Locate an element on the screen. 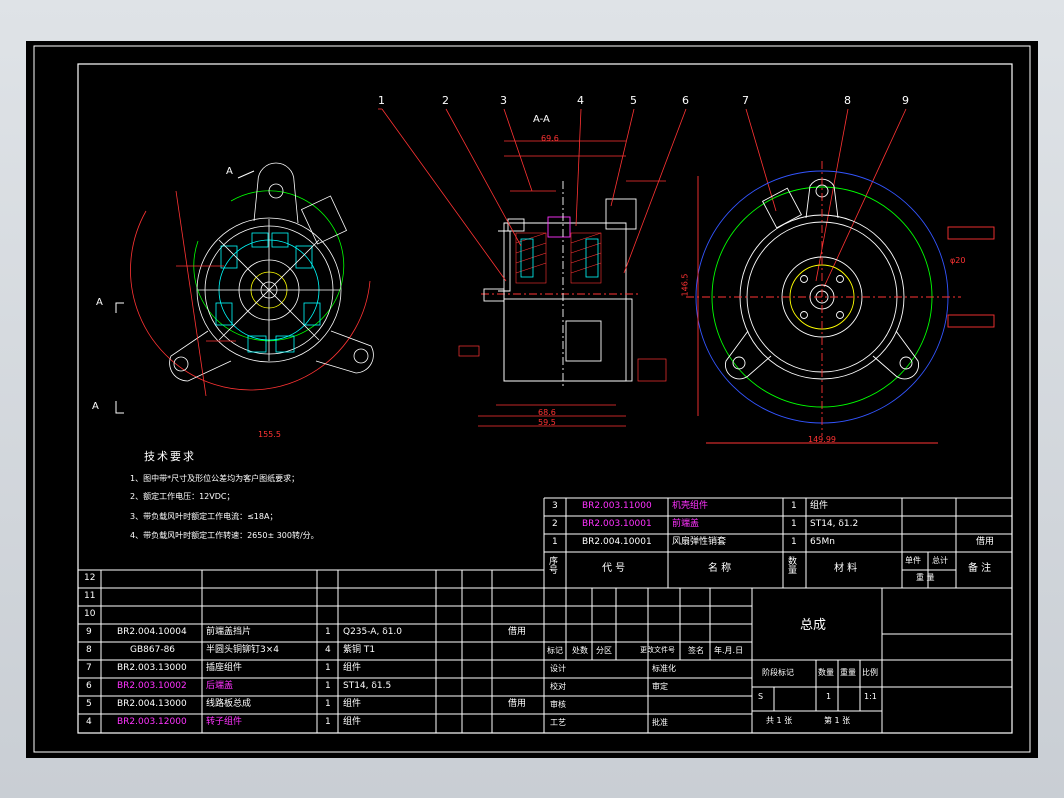  section-view is located at coordinates (562, 283).